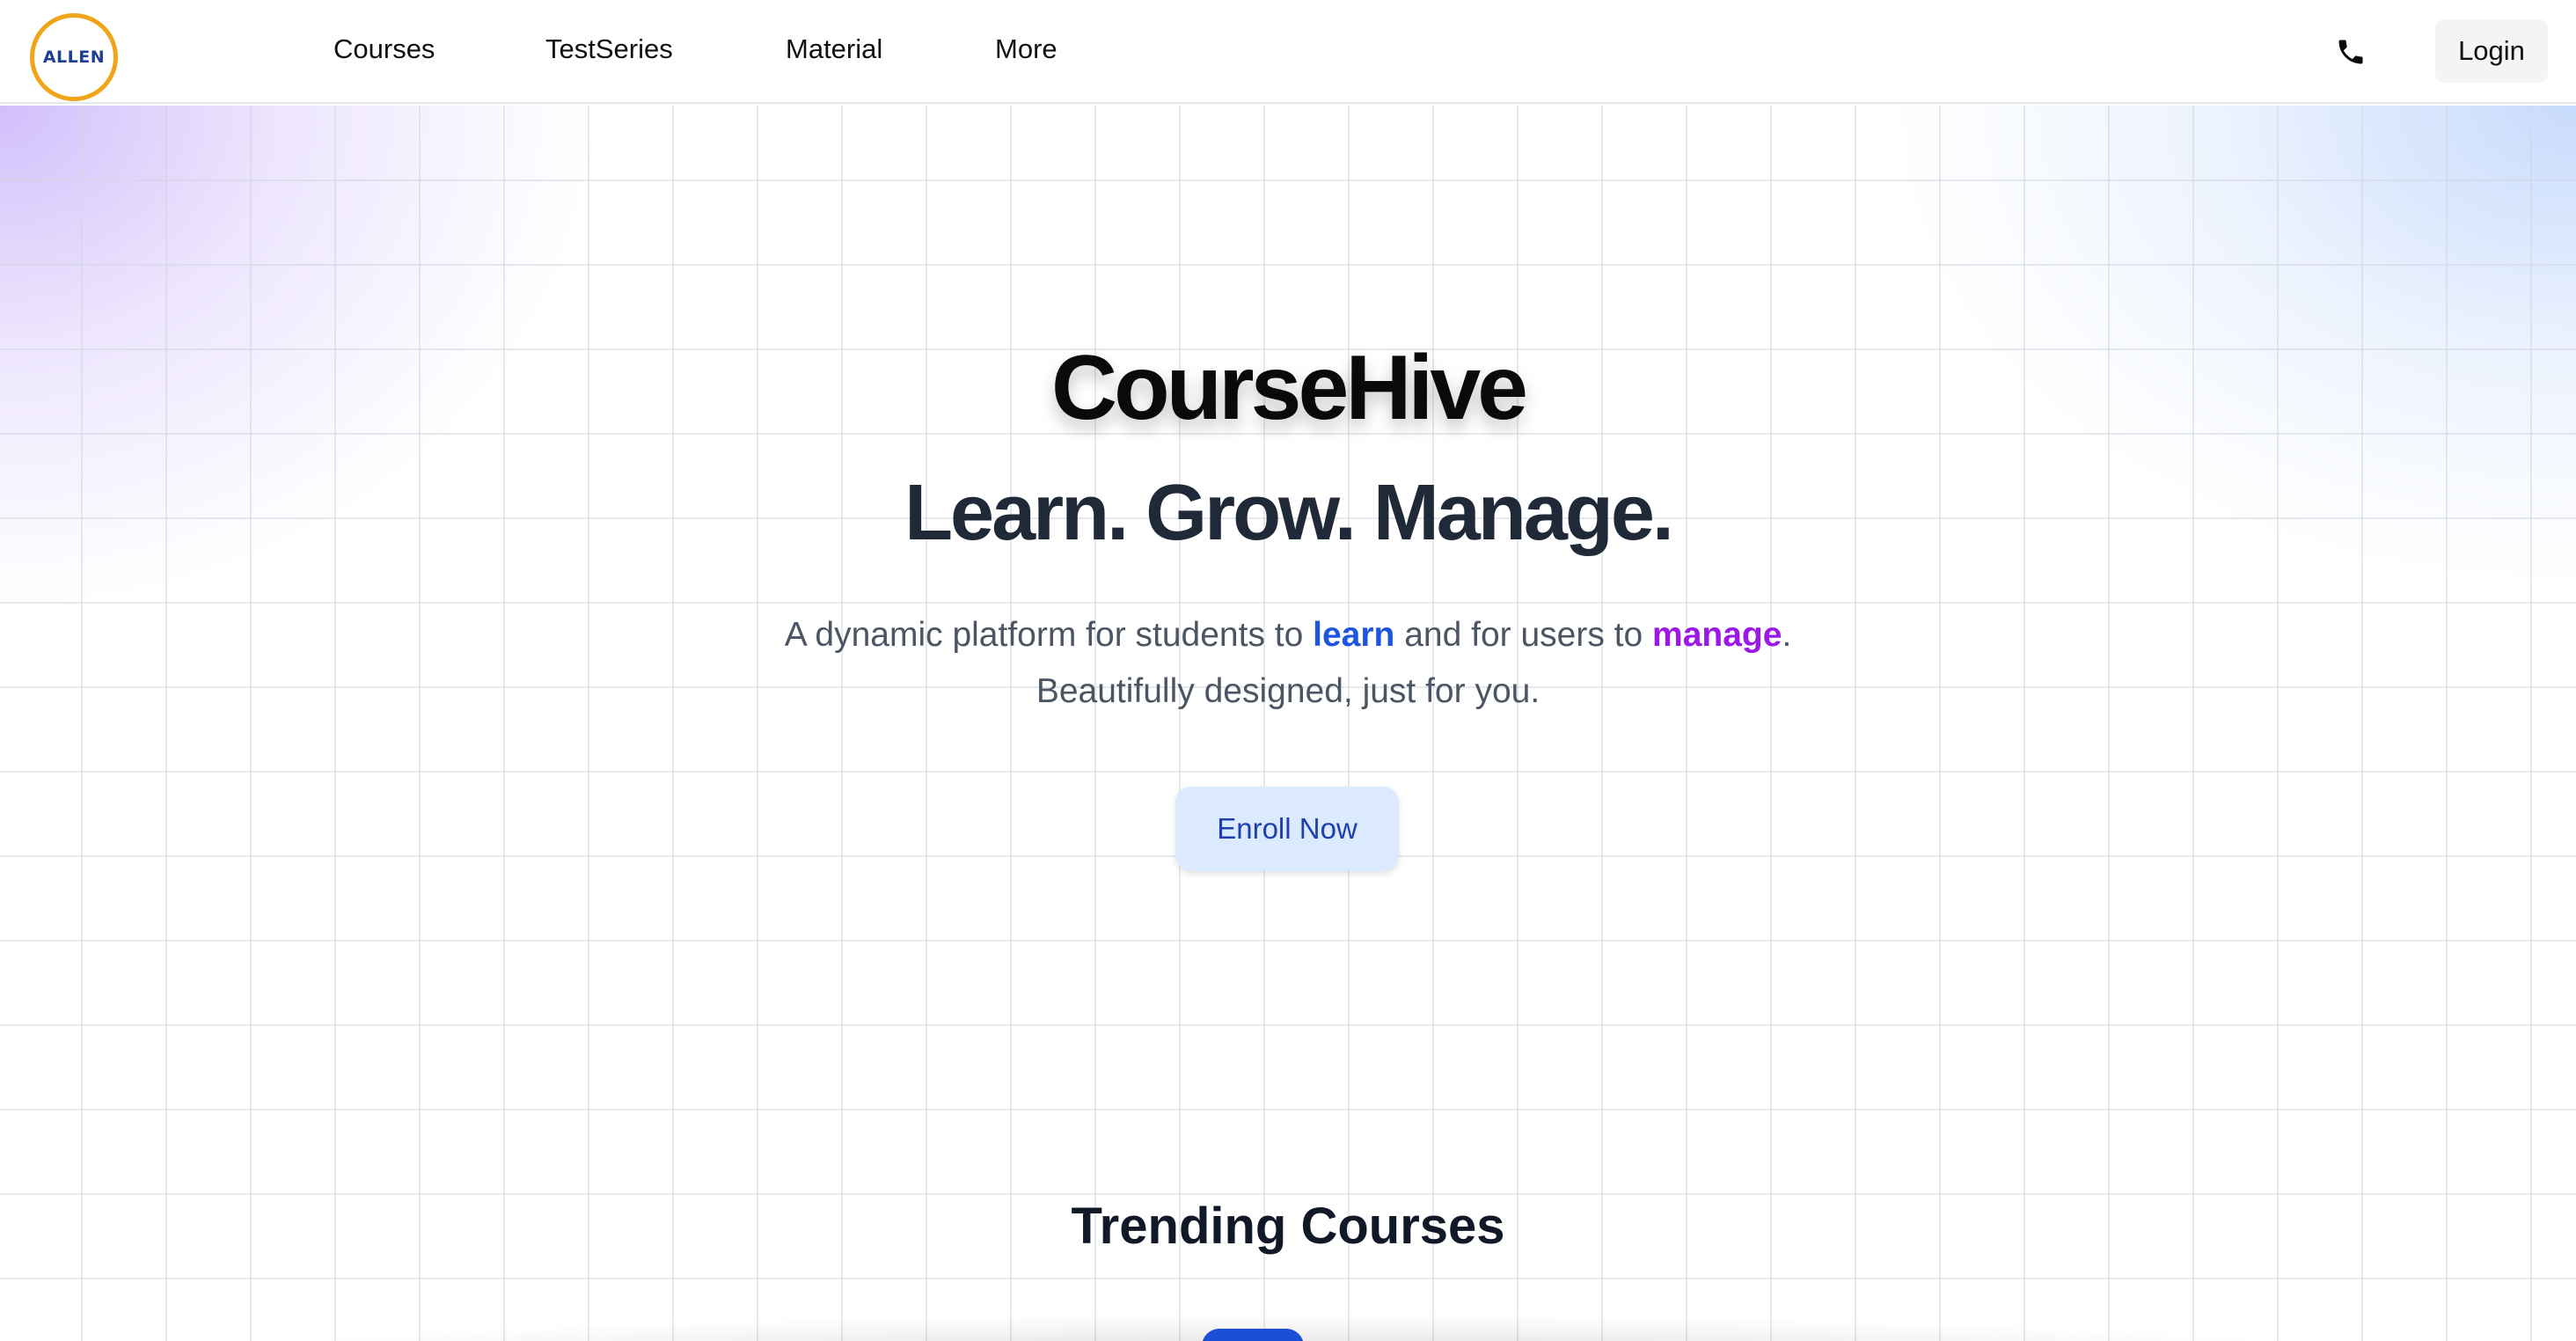 This screenshot has width=2576, height=1341. Describe the element at coordinates (1287, 829) in the screenshot. I see `enroll-now-button: Enroll Now` at that location.